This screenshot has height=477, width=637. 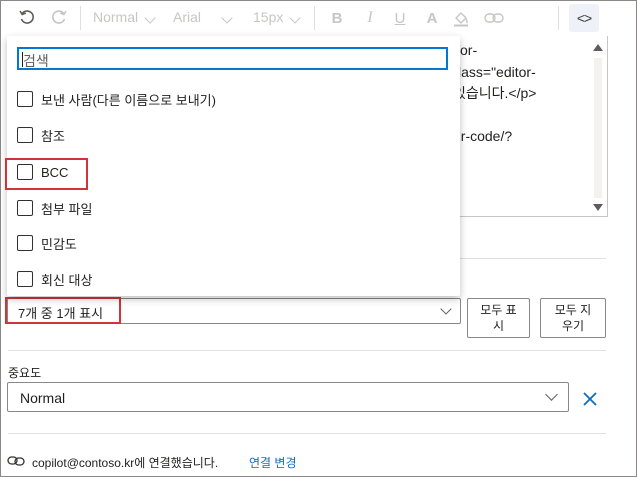 I want to click on option-from: 보낸 사람(다른 이름으로 보내기), so click(x=116, y=99).